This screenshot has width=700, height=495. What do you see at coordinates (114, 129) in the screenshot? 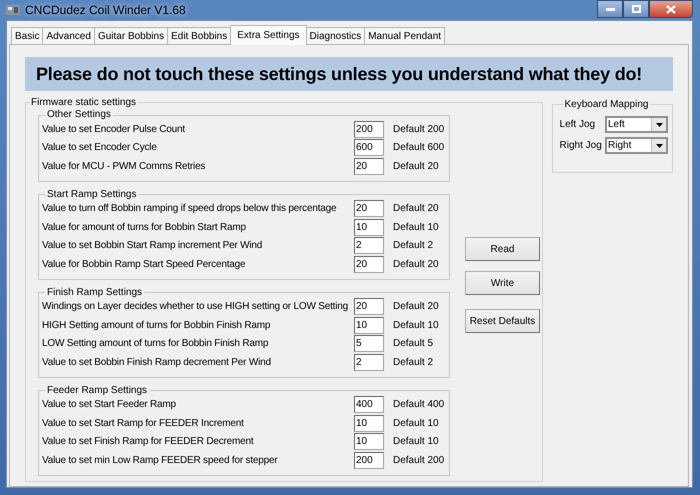
I see `setting-label: Value to set Encoder Pulse Count` at bounding box center [114, 129].